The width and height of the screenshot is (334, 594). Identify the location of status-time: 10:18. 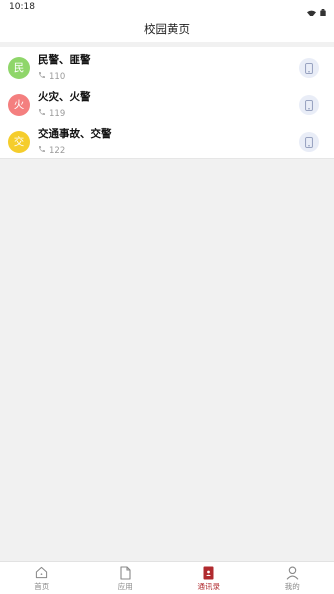
(22, 7).